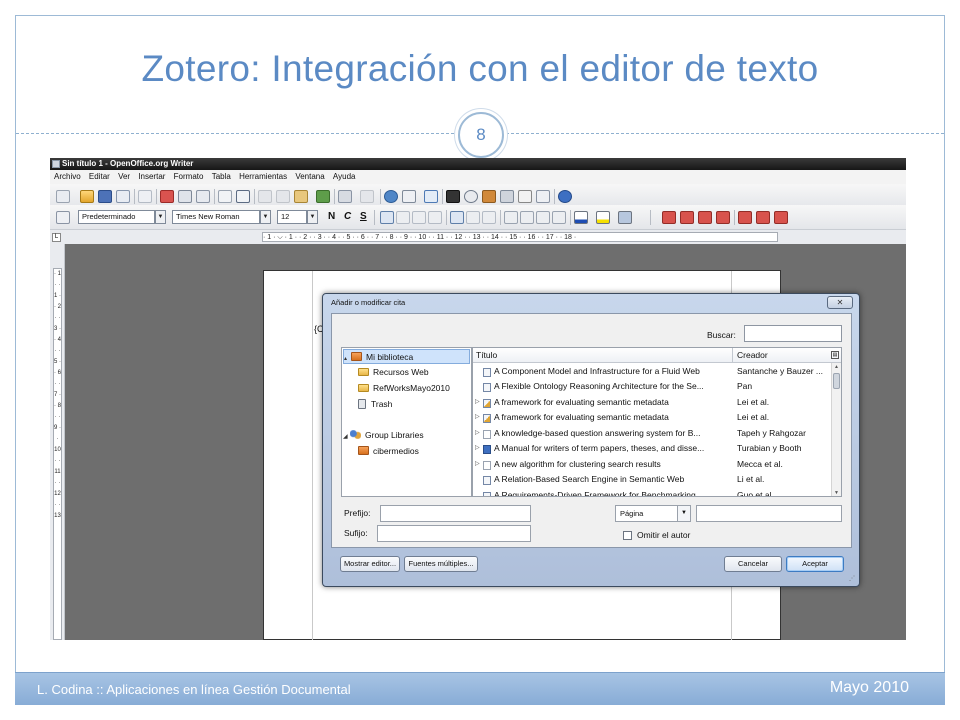 This screenshot has height=720, width=960. What do you see at coordinates (431, 196) in the screenshot?
I see `show-draw-functions-icon` at bounding box center [431, 196].